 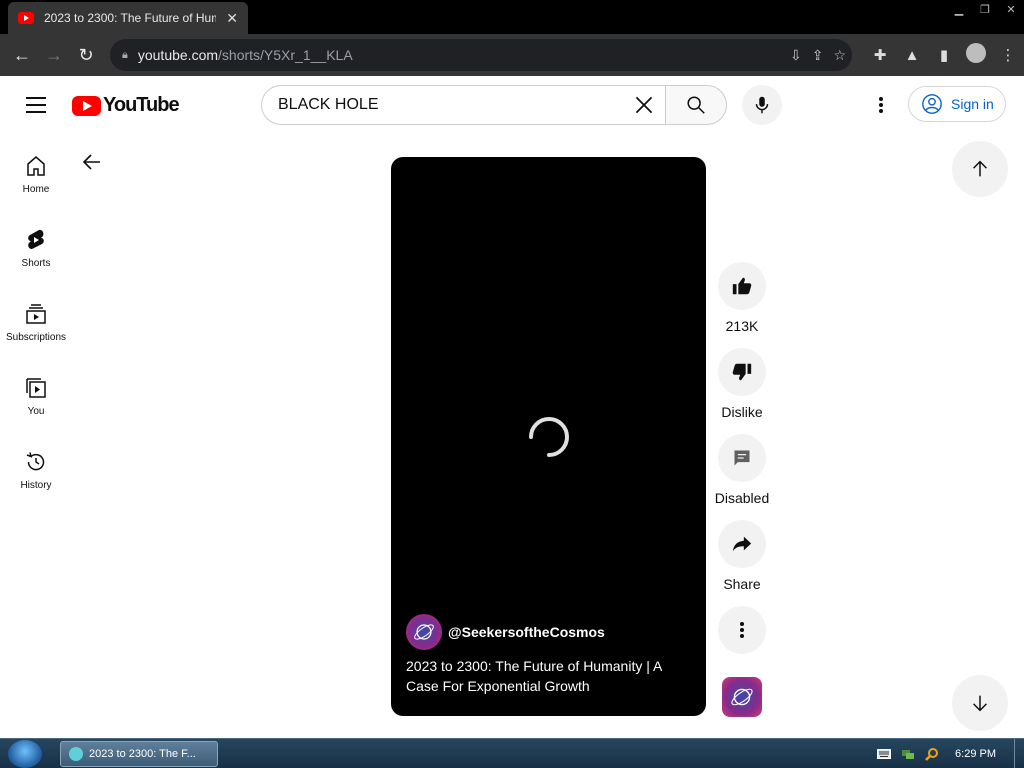 I want to click on youtube-masthead: YouTube BLACK HOLE Sign in, so click(x=512, y=105).